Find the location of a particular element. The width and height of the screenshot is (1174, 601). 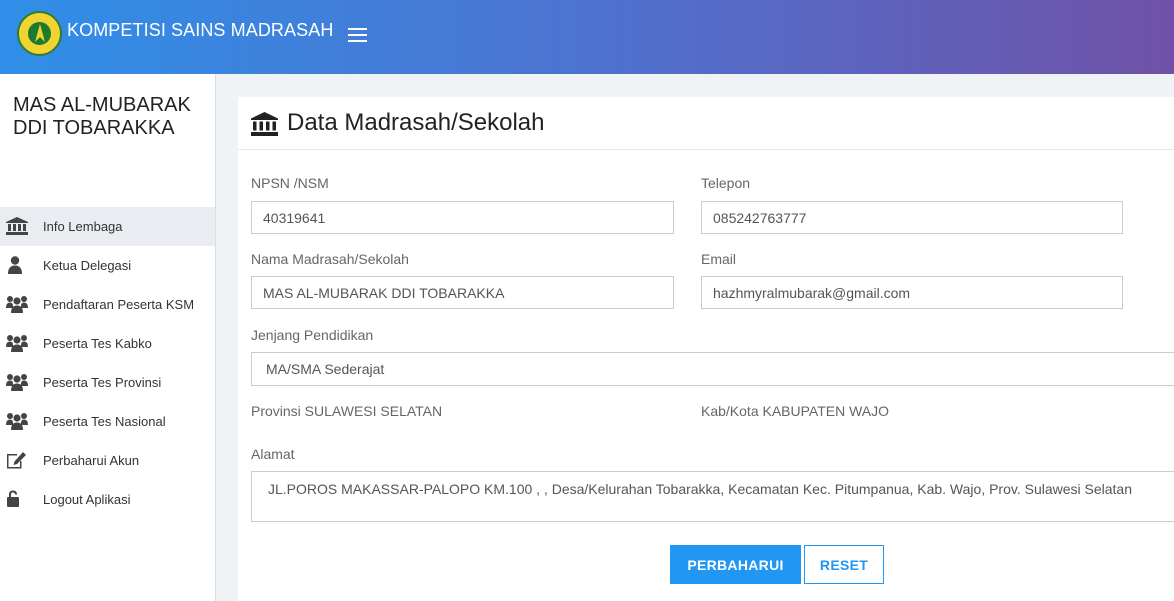

sidebar-item-peserta-tes-kabko: Peserta Tes Kabko is located at coordinates (107, 343).